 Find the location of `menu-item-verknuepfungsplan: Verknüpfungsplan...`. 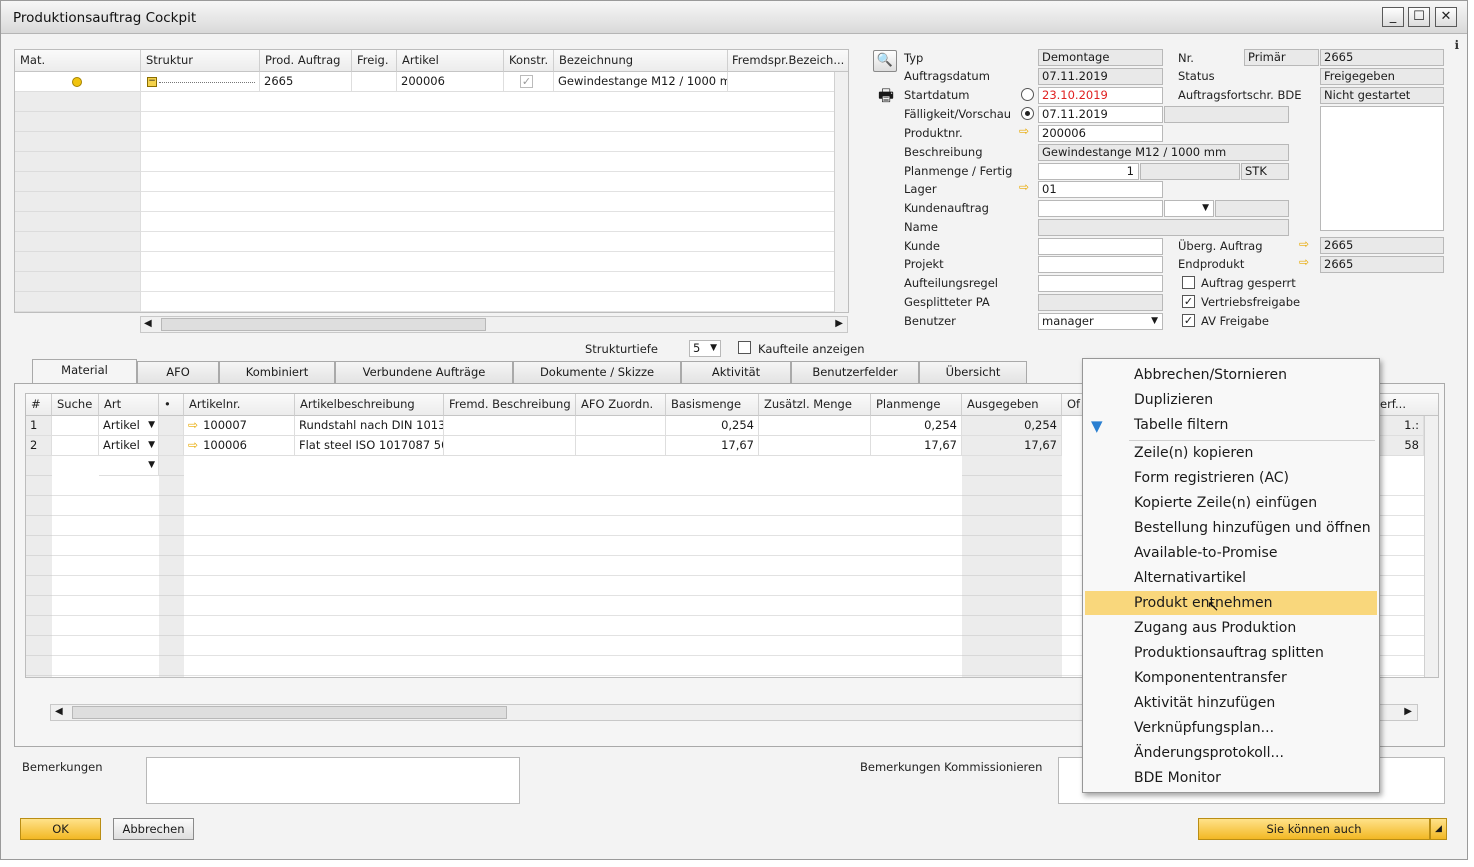

menu-item-verknuepfungsplan: Verknüpfungsplan... is located at coordinates (1231, 728).